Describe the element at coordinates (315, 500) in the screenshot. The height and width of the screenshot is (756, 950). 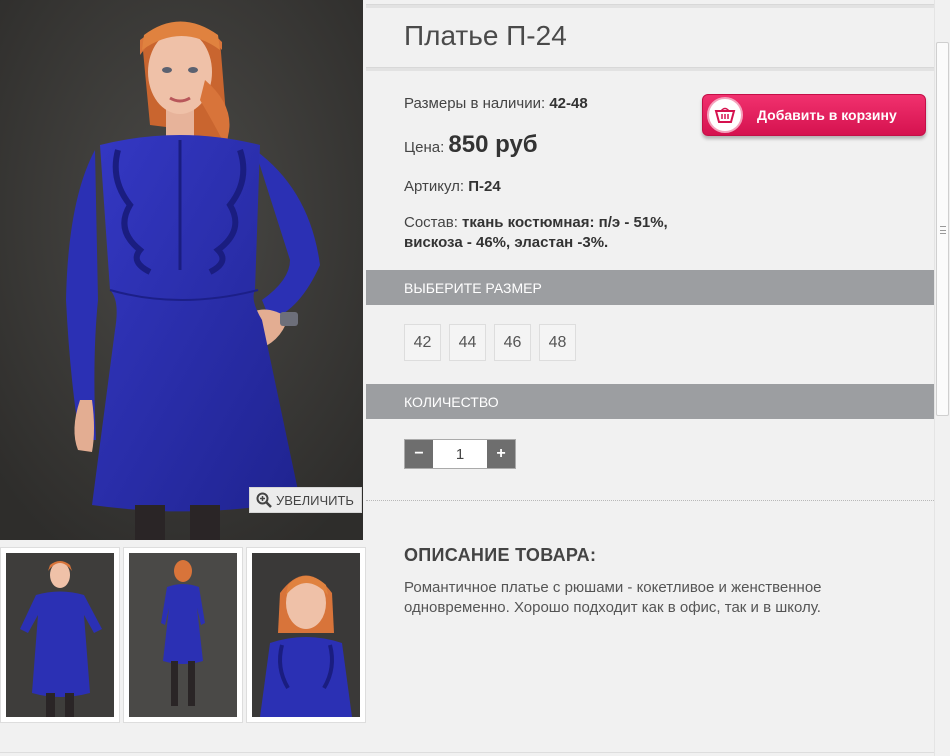
I see `zoom-label: УВЕЛИЧИТЬ` at that location.